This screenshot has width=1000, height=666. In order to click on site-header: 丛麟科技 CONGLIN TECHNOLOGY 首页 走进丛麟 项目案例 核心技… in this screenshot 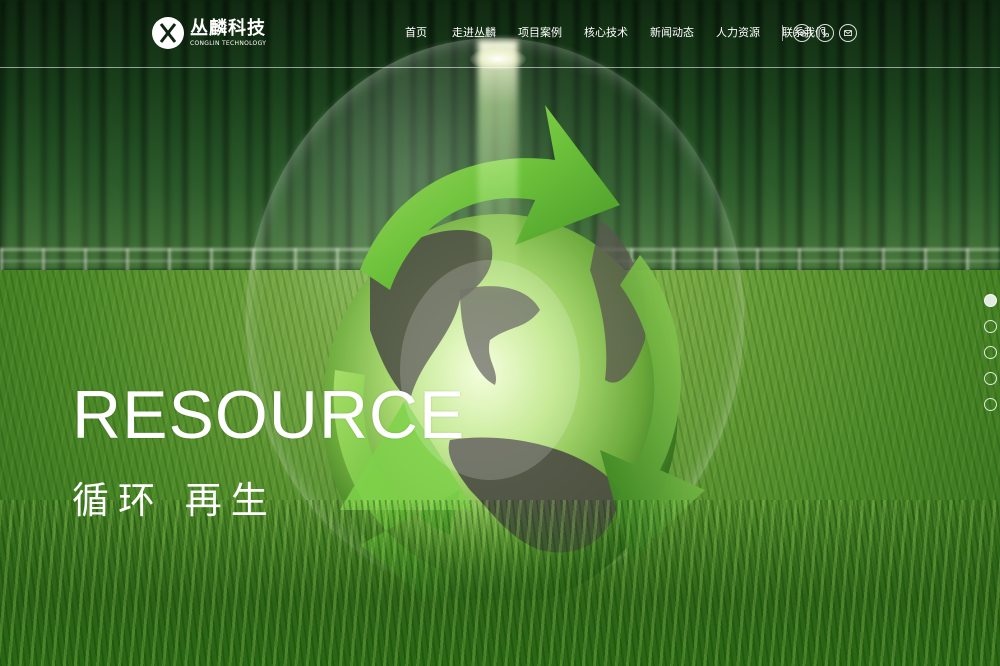, I will do `click(500, 34)`.